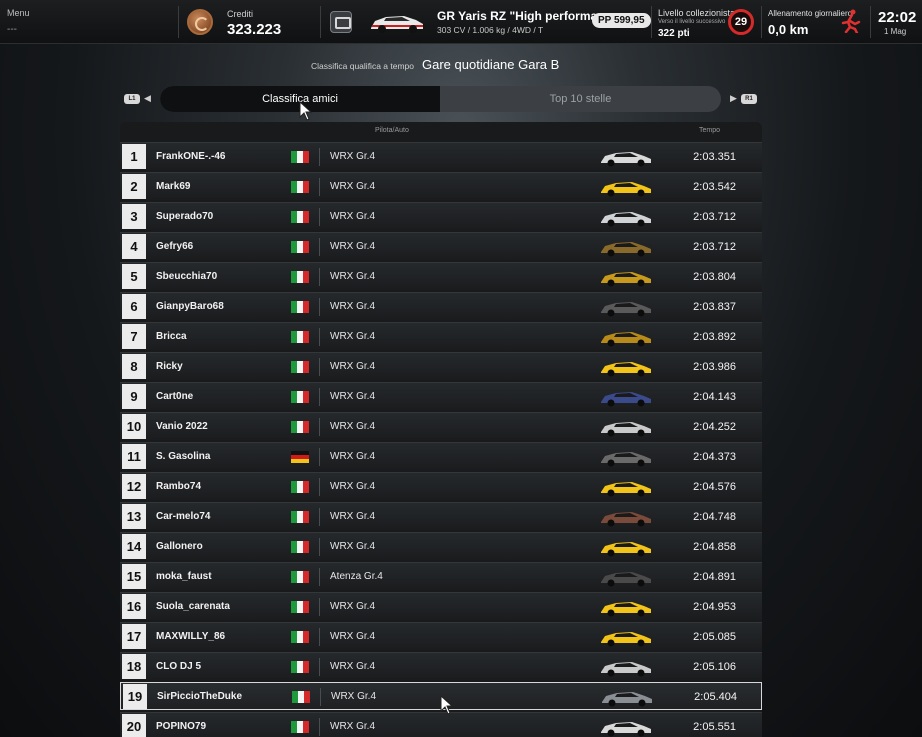  Describe the element at coordinates (714, 337) in the screenshot. I see `lap-time: 2:03.892` at that location.